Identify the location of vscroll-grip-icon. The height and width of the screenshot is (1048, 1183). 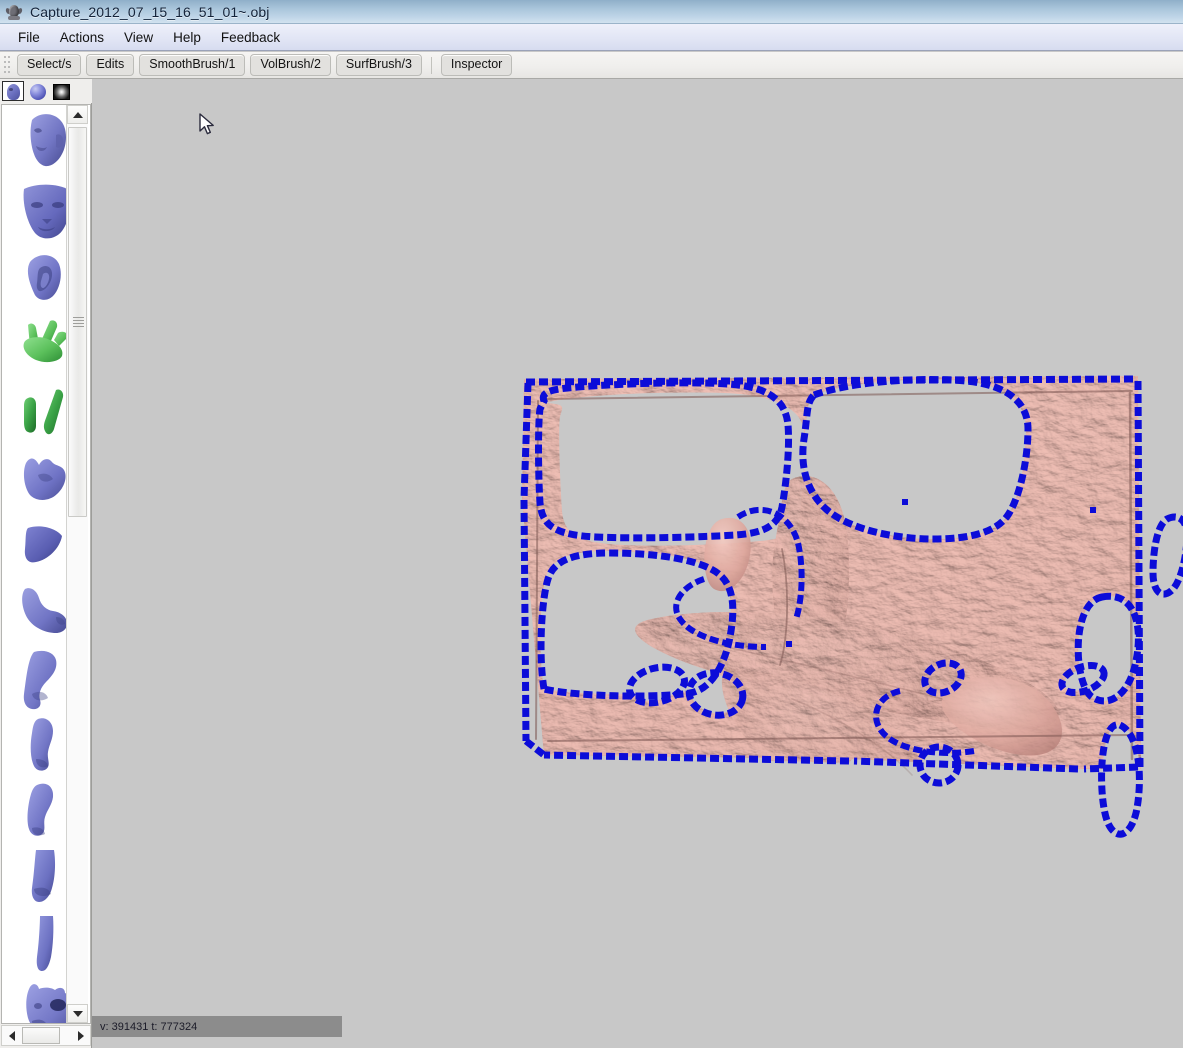
(78, 322).